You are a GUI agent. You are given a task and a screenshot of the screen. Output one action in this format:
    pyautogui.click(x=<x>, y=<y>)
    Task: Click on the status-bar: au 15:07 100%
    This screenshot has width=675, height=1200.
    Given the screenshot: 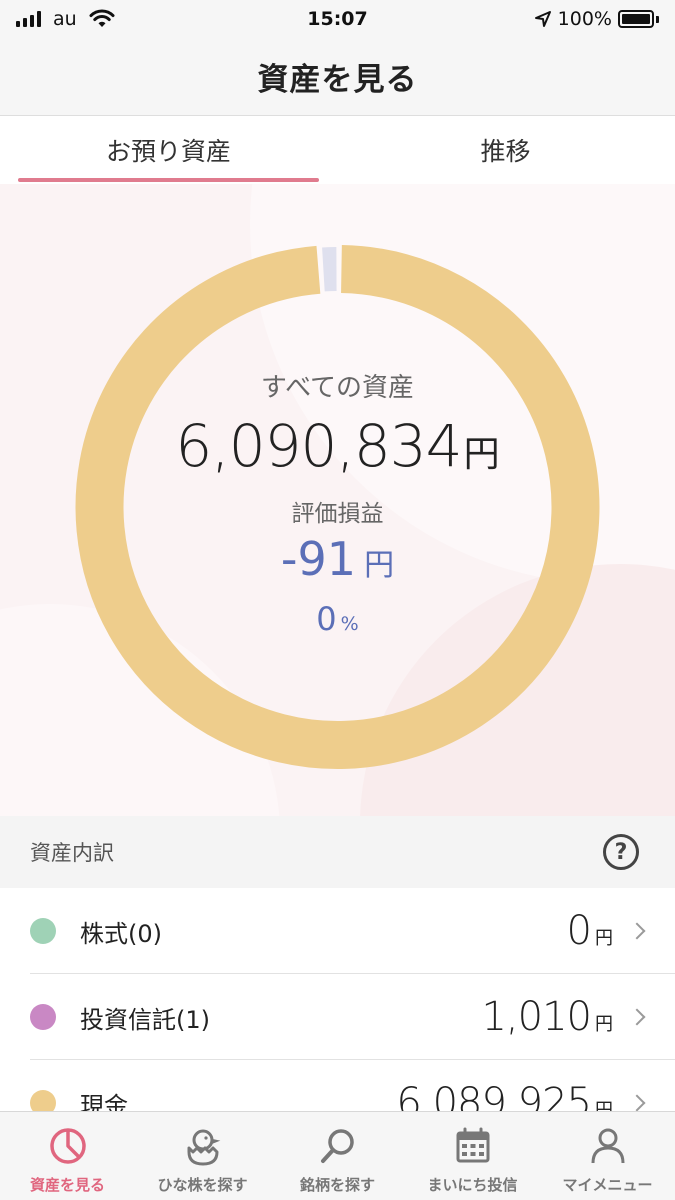 What is the action you would take?
    pyautogui.click(x=337, y=19)
    